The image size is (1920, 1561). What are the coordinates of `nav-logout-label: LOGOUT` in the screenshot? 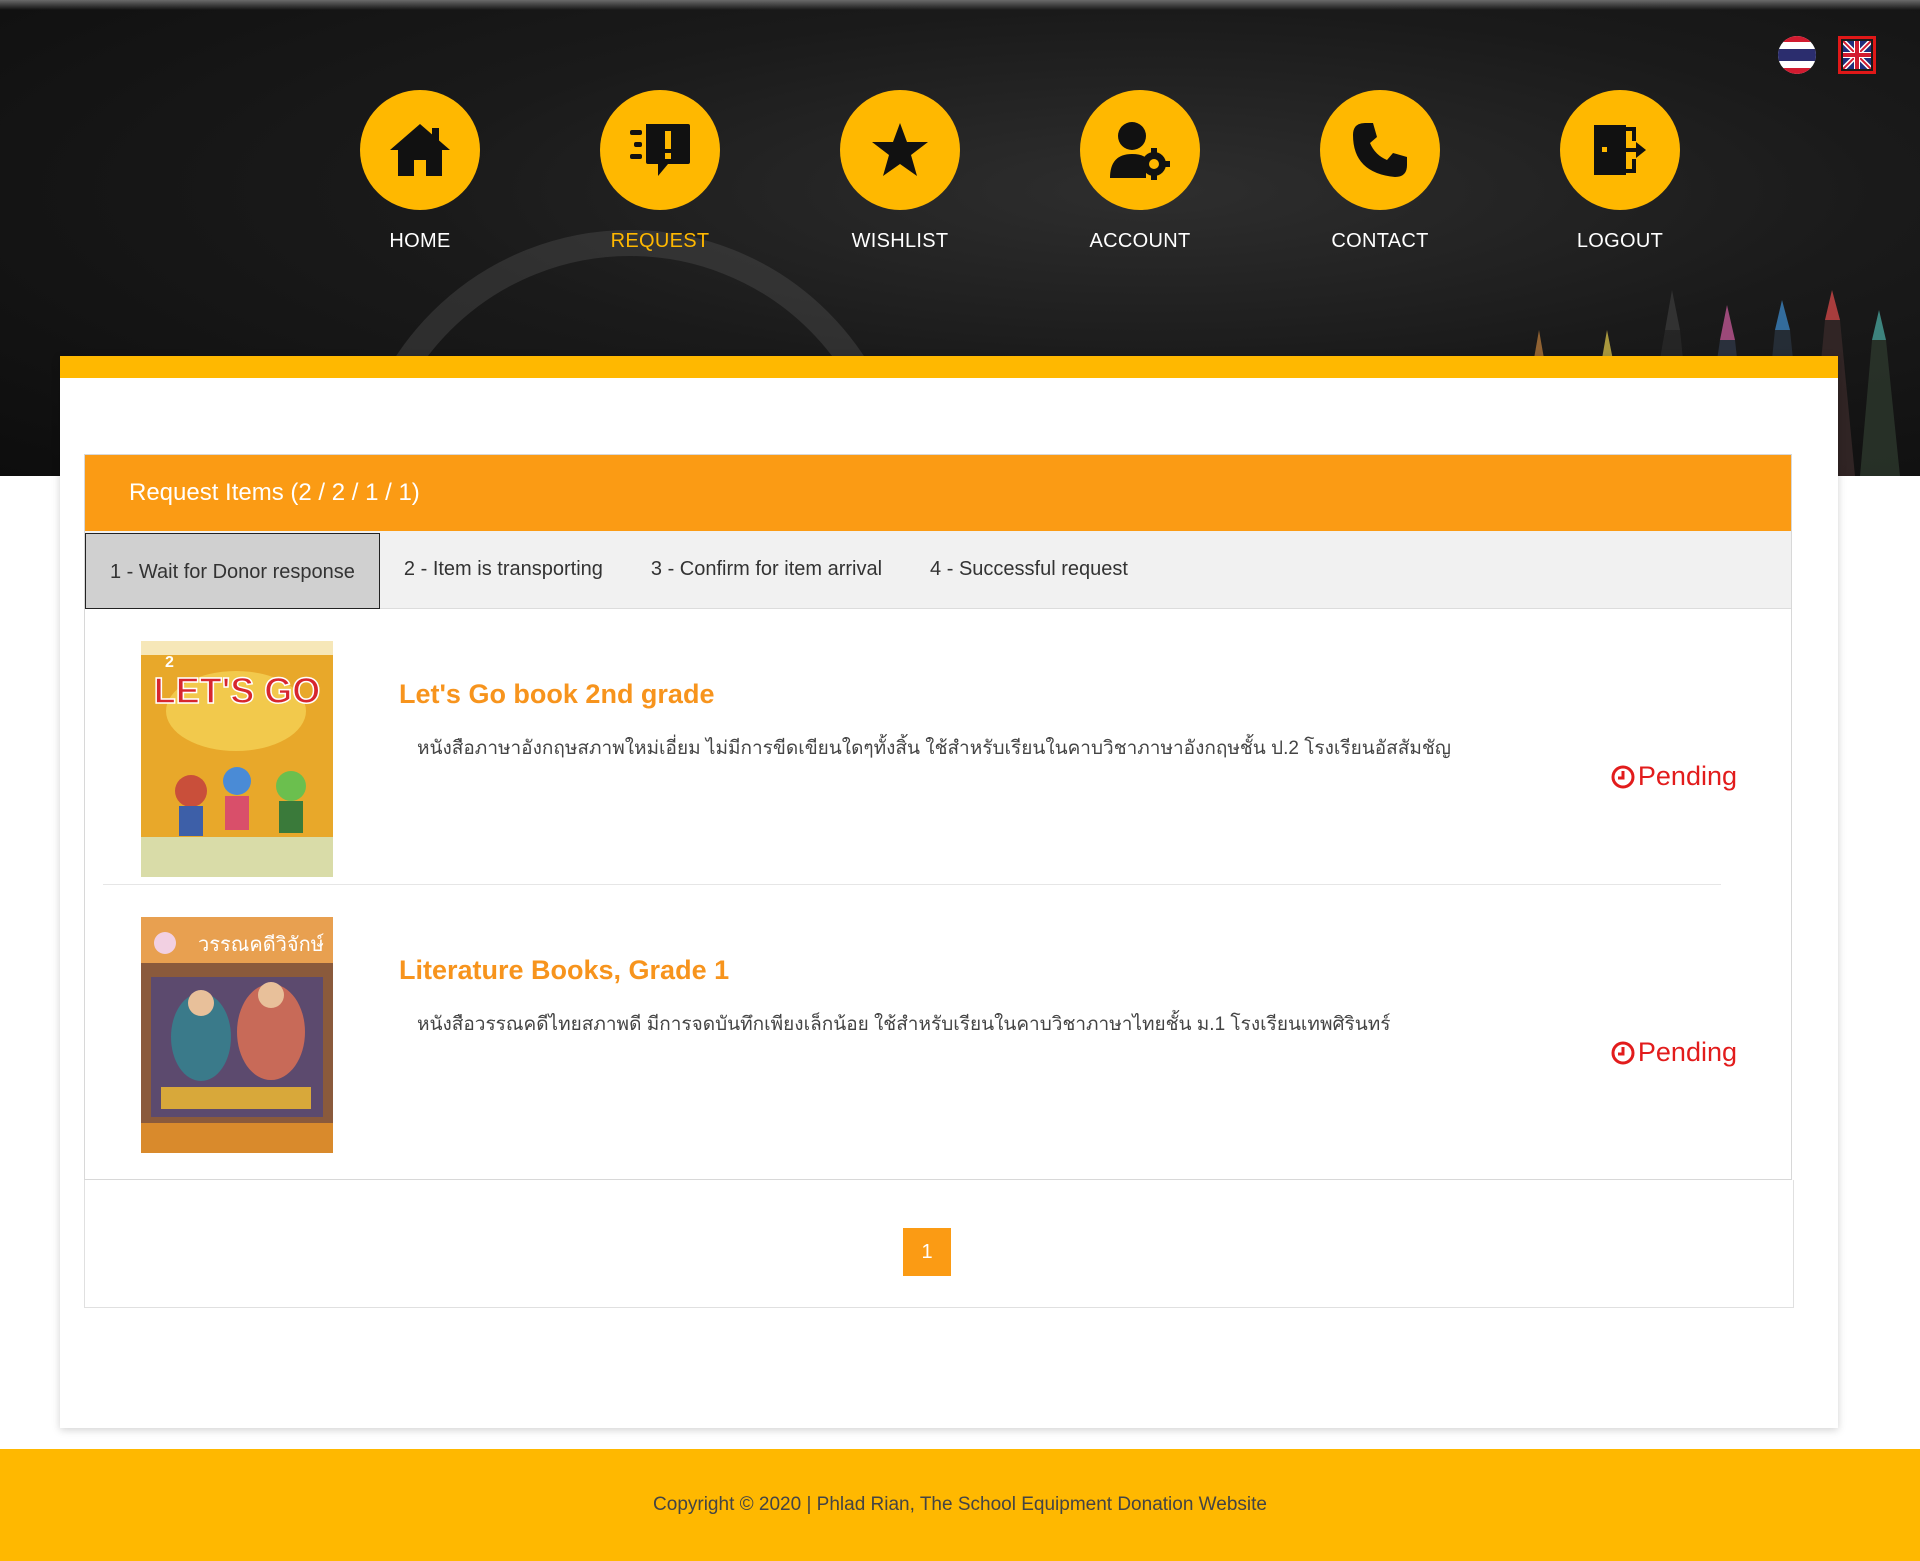 It's located at (1620, 241).